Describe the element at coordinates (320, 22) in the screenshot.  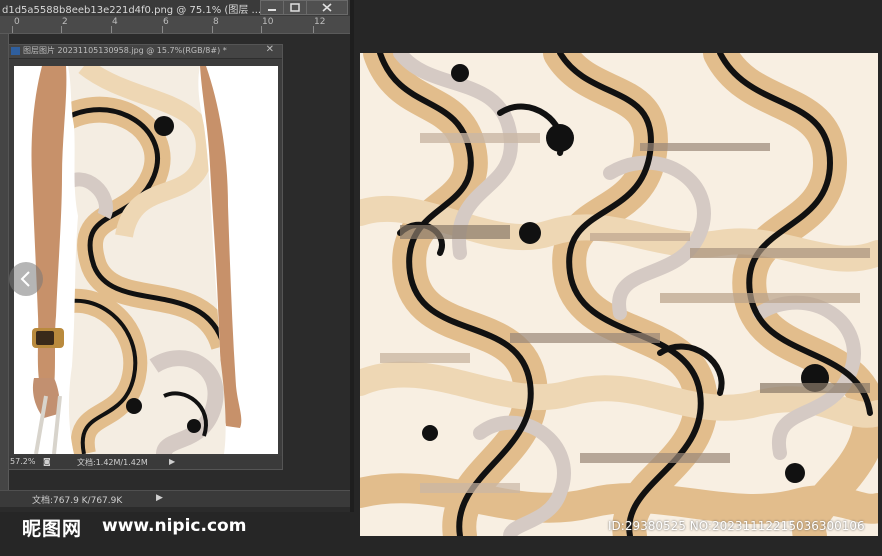
I see `ruler-label: 12` at that location.